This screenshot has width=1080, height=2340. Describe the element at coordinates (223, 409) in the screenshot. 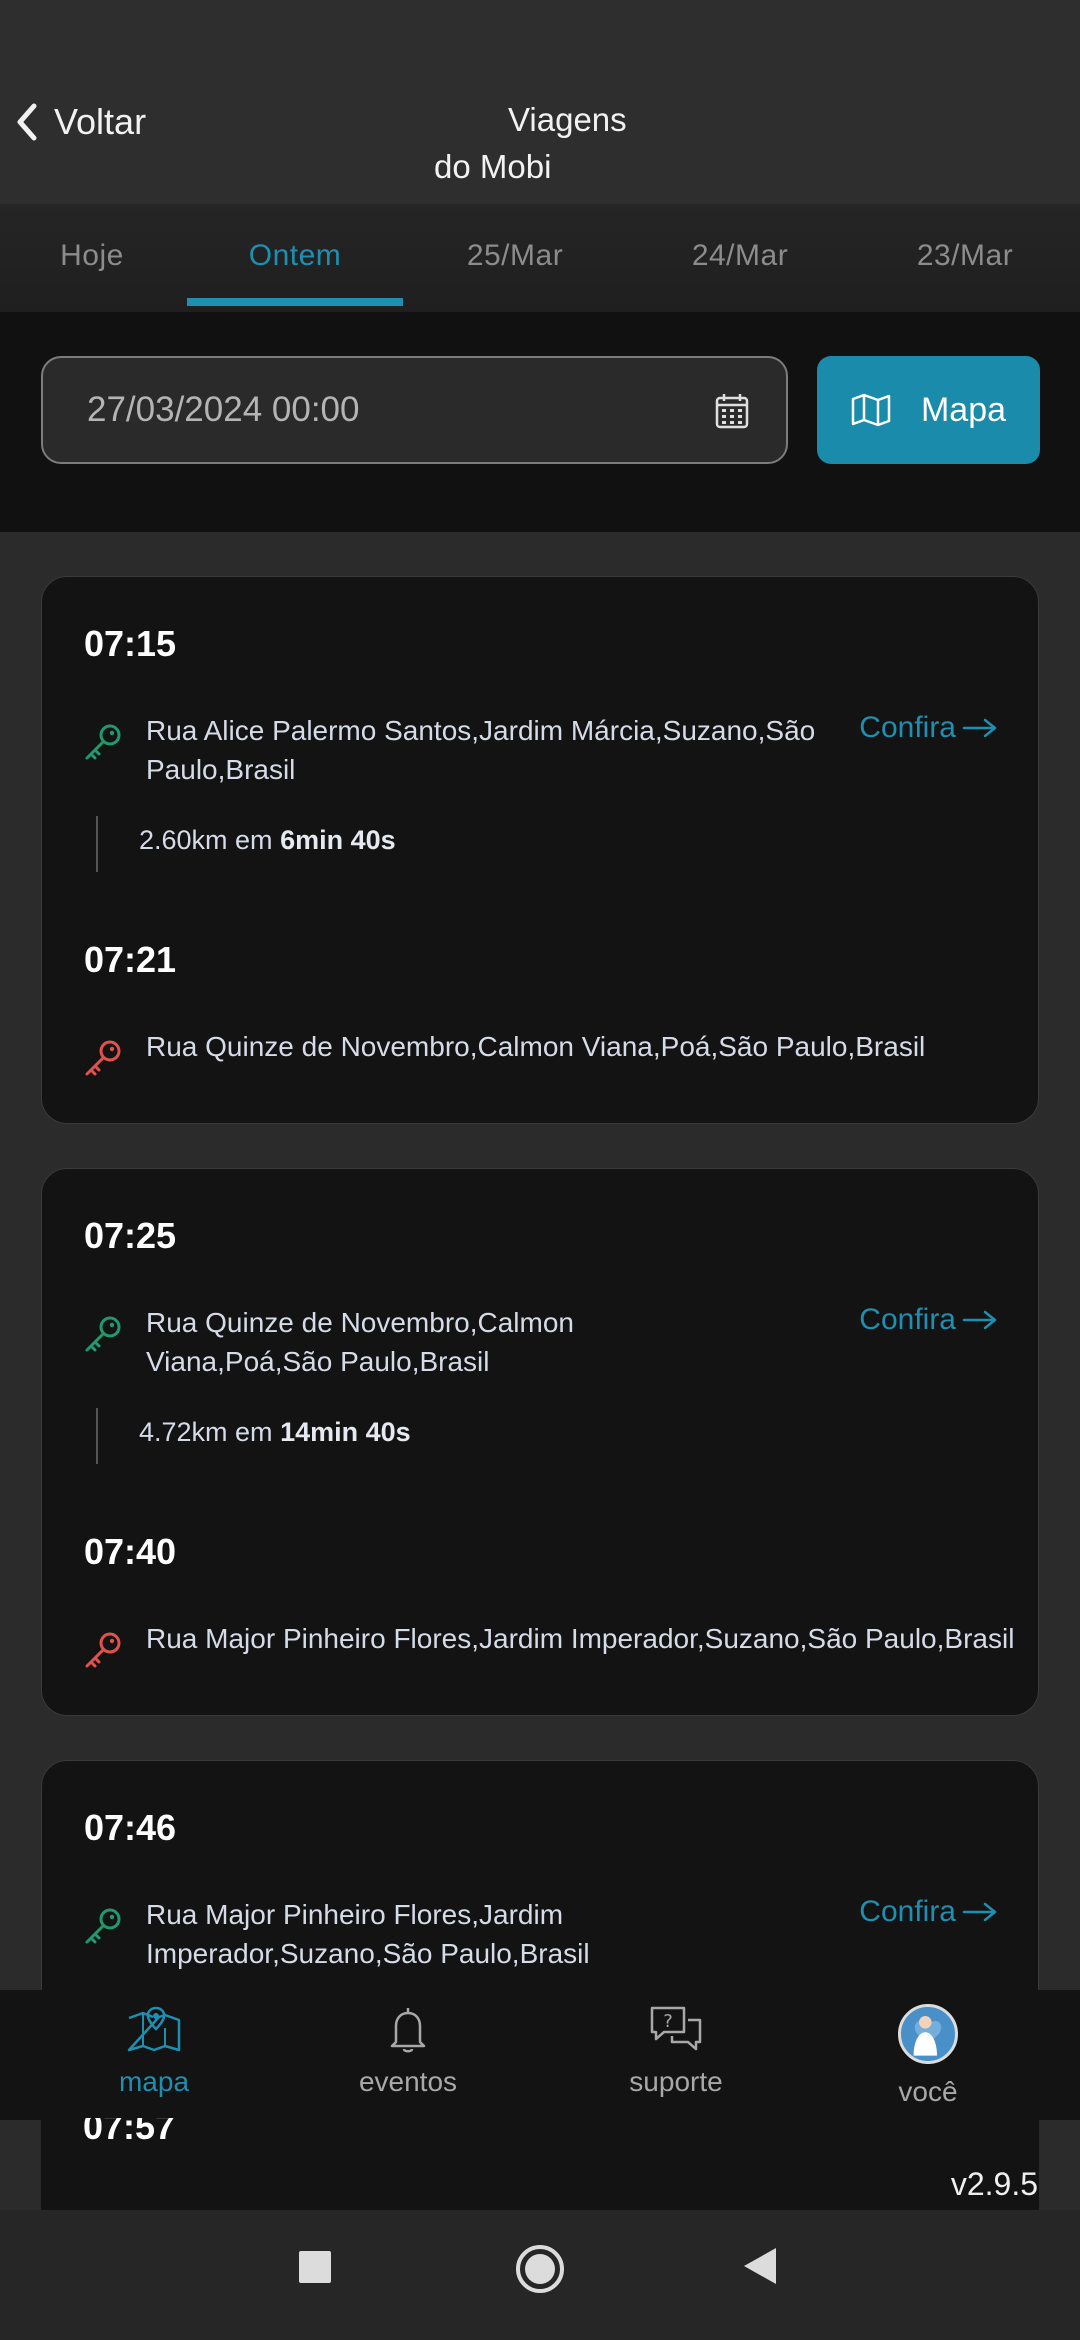

I see `date-value: 27/03/2024 00:00` at that location.